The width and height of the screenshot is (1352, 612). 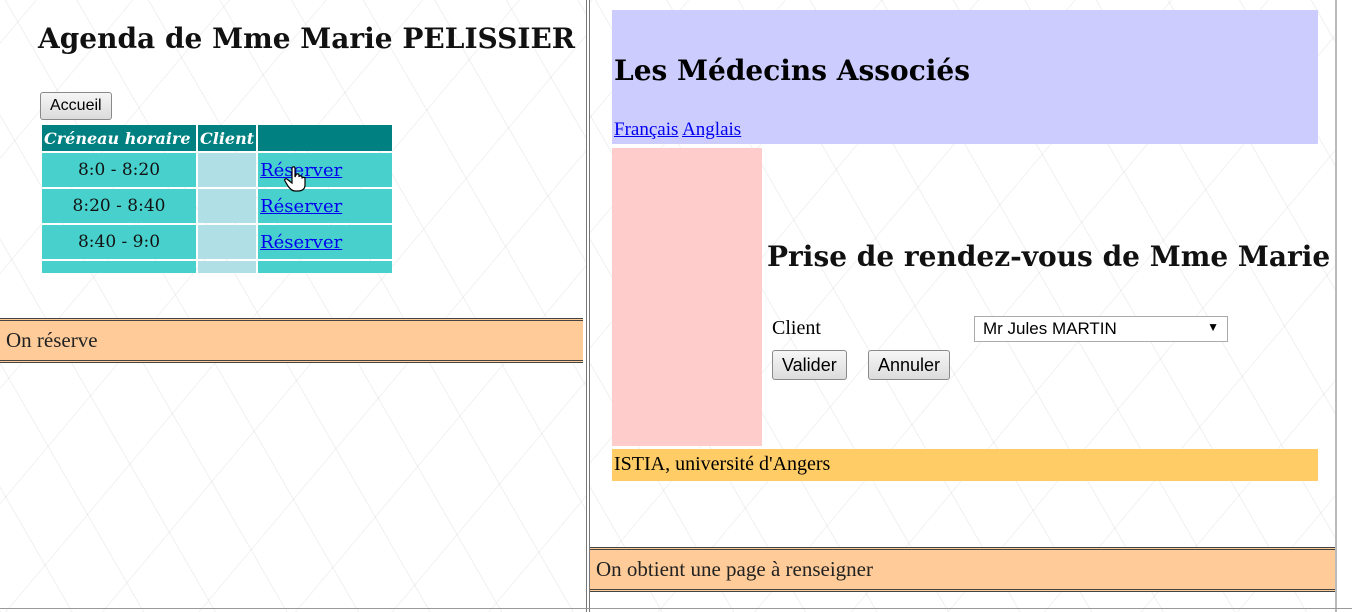 I want to click on site-title: Les Médecins Associés, so click(x=792, y=70).